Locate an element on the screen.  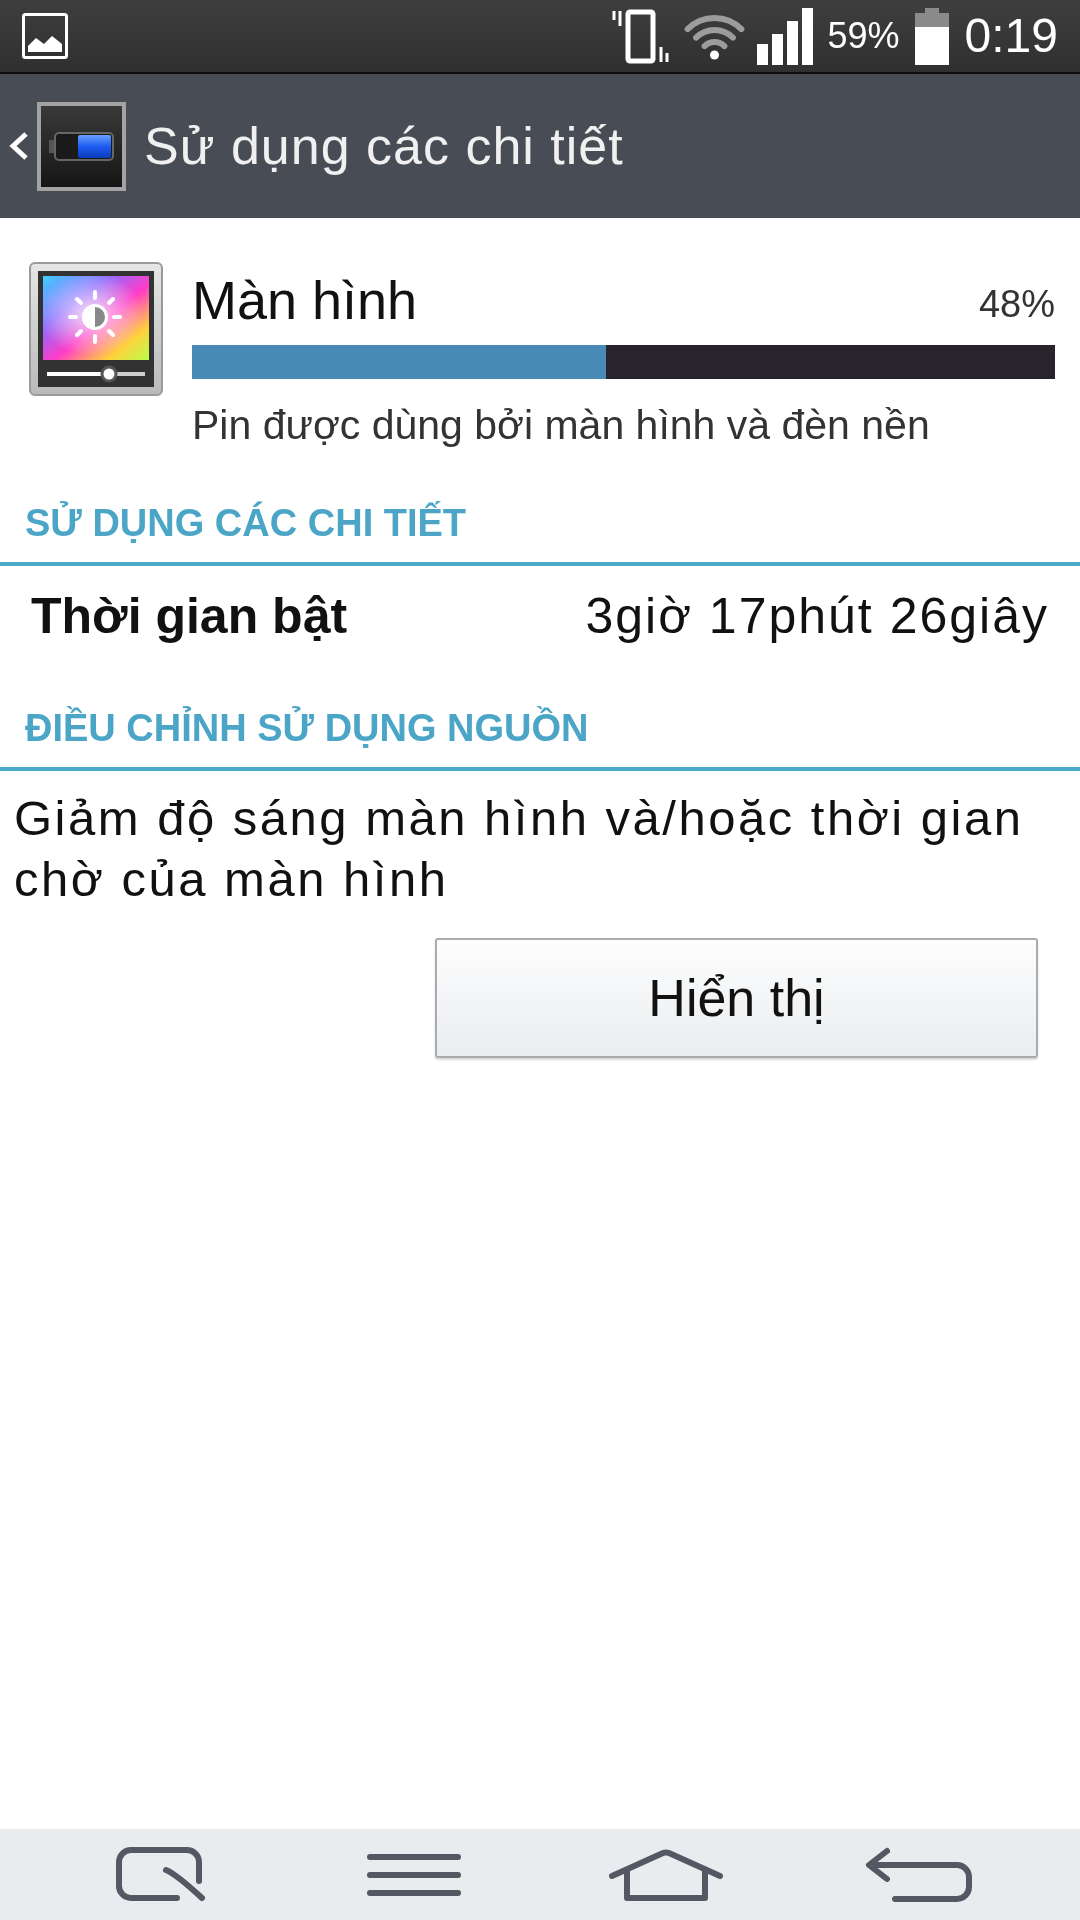
screen-title: Sử dụng các chi tiết is located at coordinates (384, 146).